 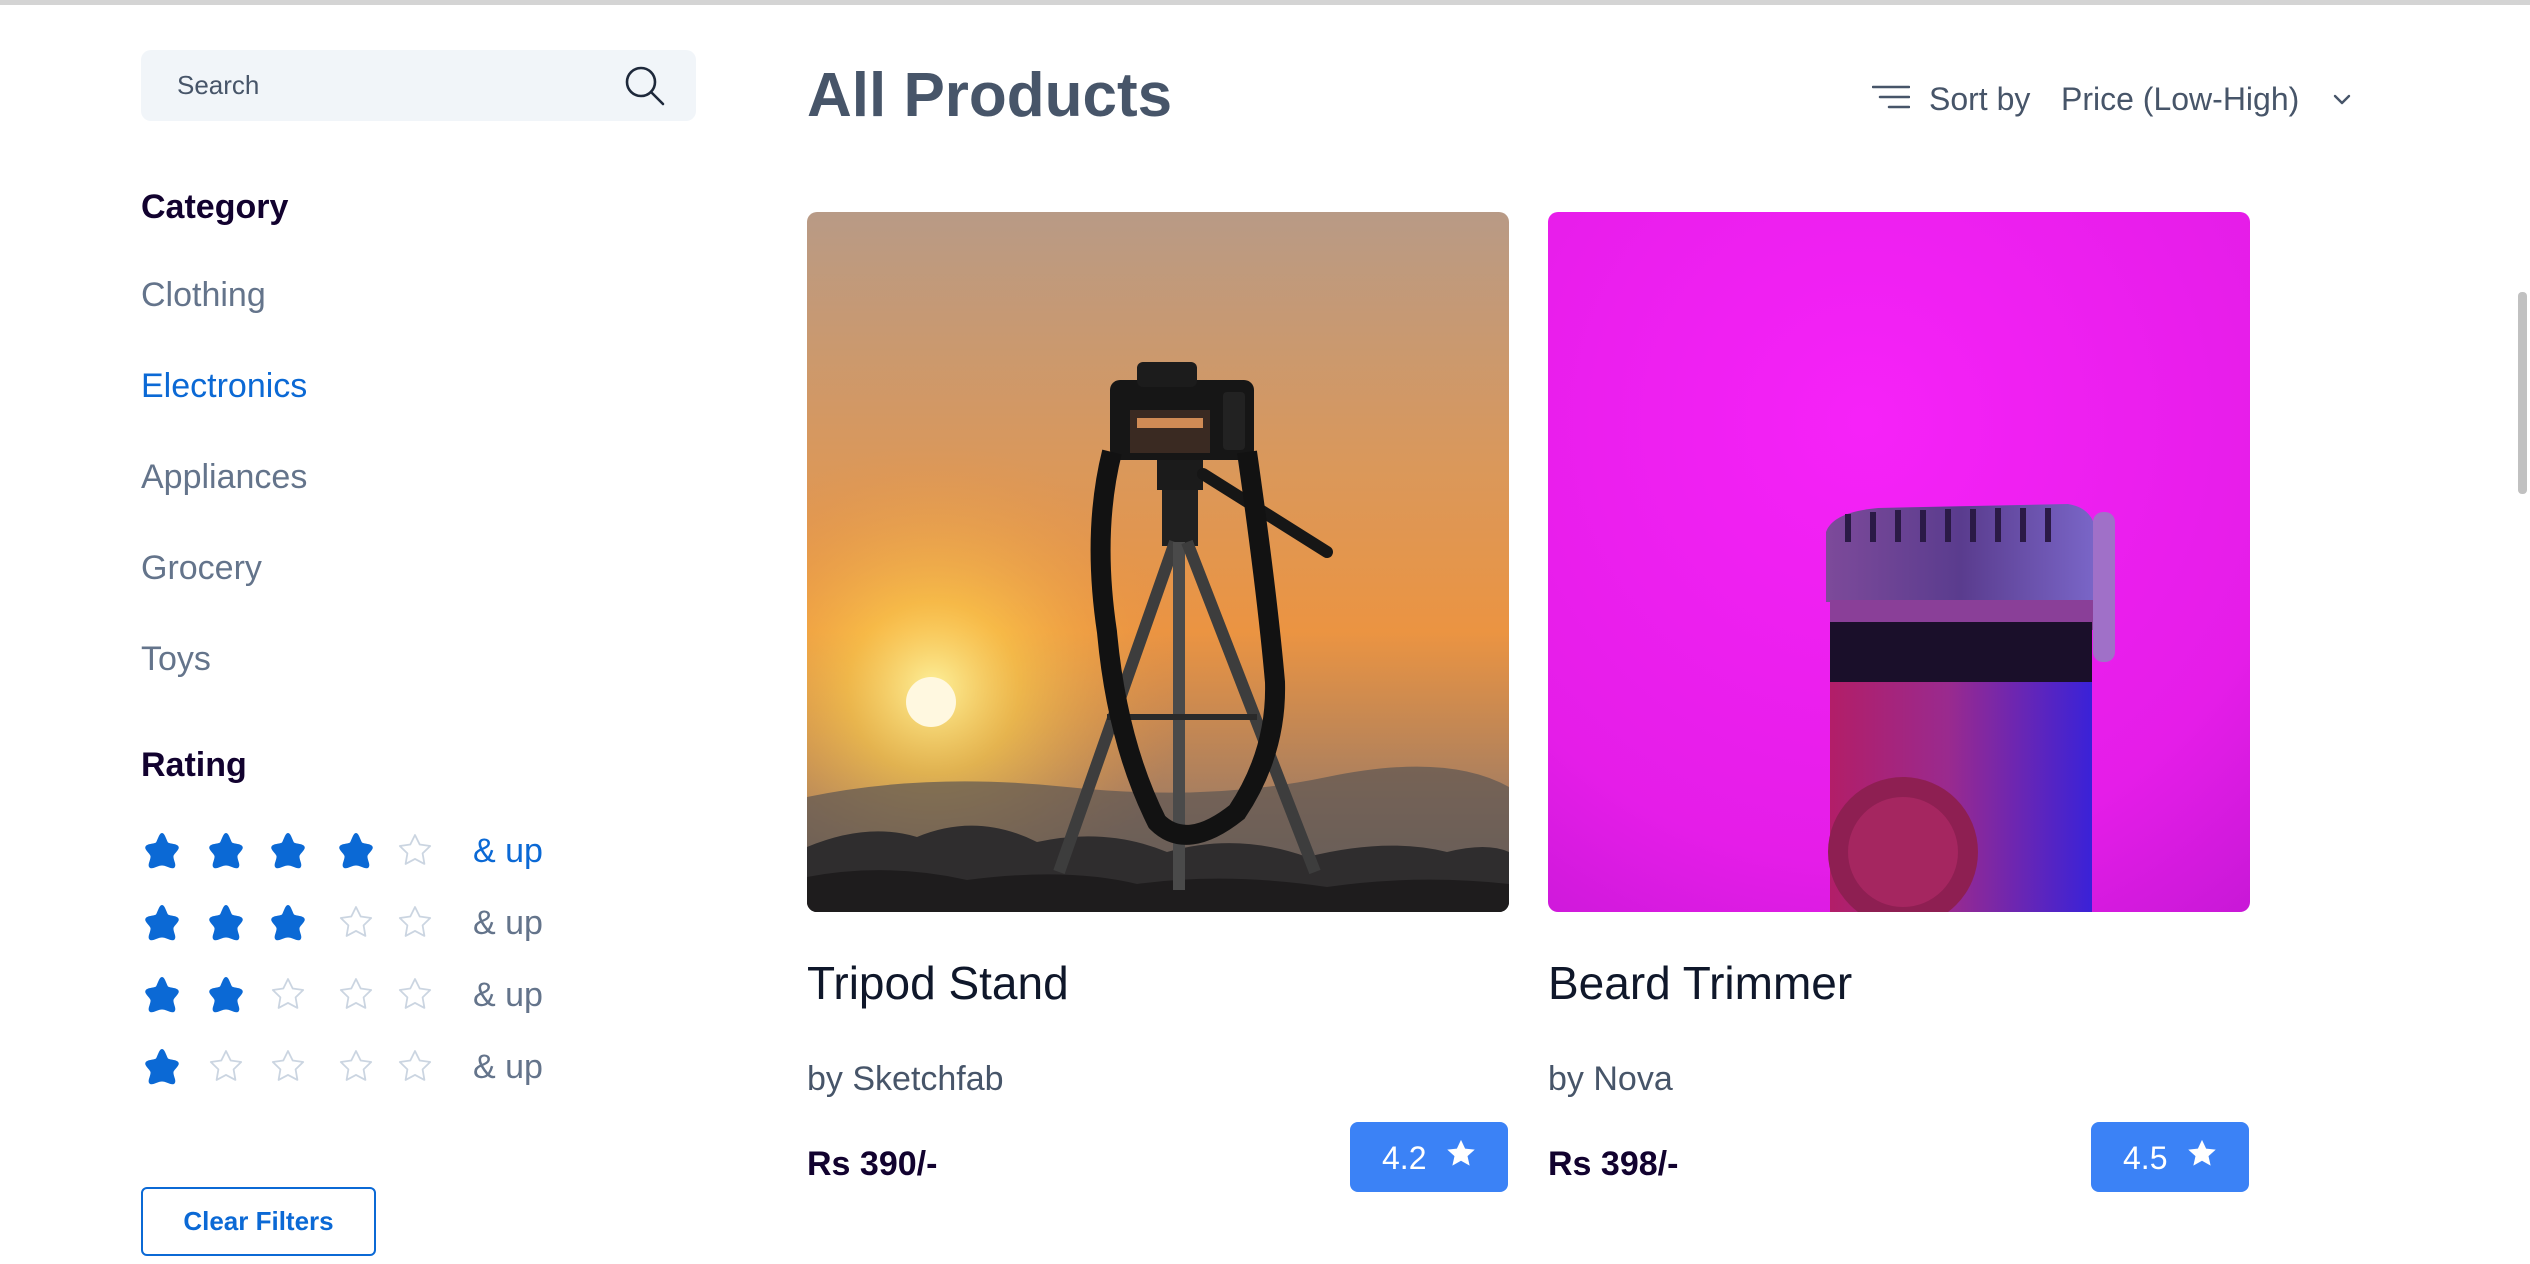 I want to click on product-price: Rs 390/-, so click(x=872, y=1164).